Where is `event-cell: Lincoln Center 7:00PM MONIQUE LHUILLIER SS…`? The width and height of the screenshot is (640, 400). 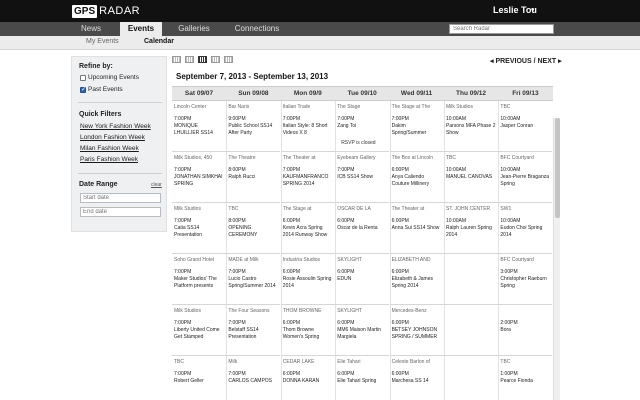 event-cell: Lincoln Center 7:00PM MONIQUE LHUILLIER SS… is located at coordinates (199, 126).